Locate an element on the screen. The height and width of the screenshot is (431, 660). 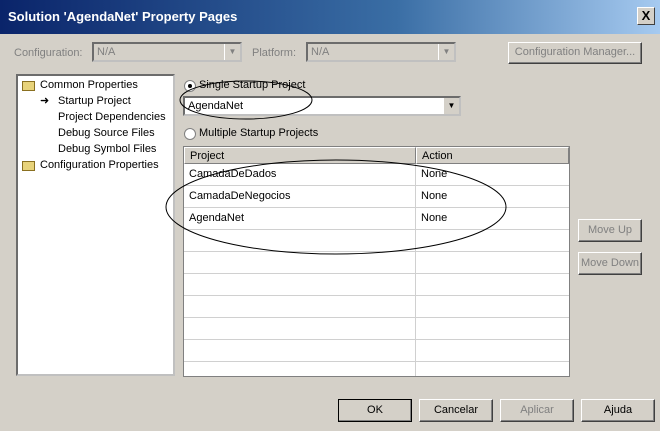
cancel-label: Cancelar is located at coordinates (456, 410).